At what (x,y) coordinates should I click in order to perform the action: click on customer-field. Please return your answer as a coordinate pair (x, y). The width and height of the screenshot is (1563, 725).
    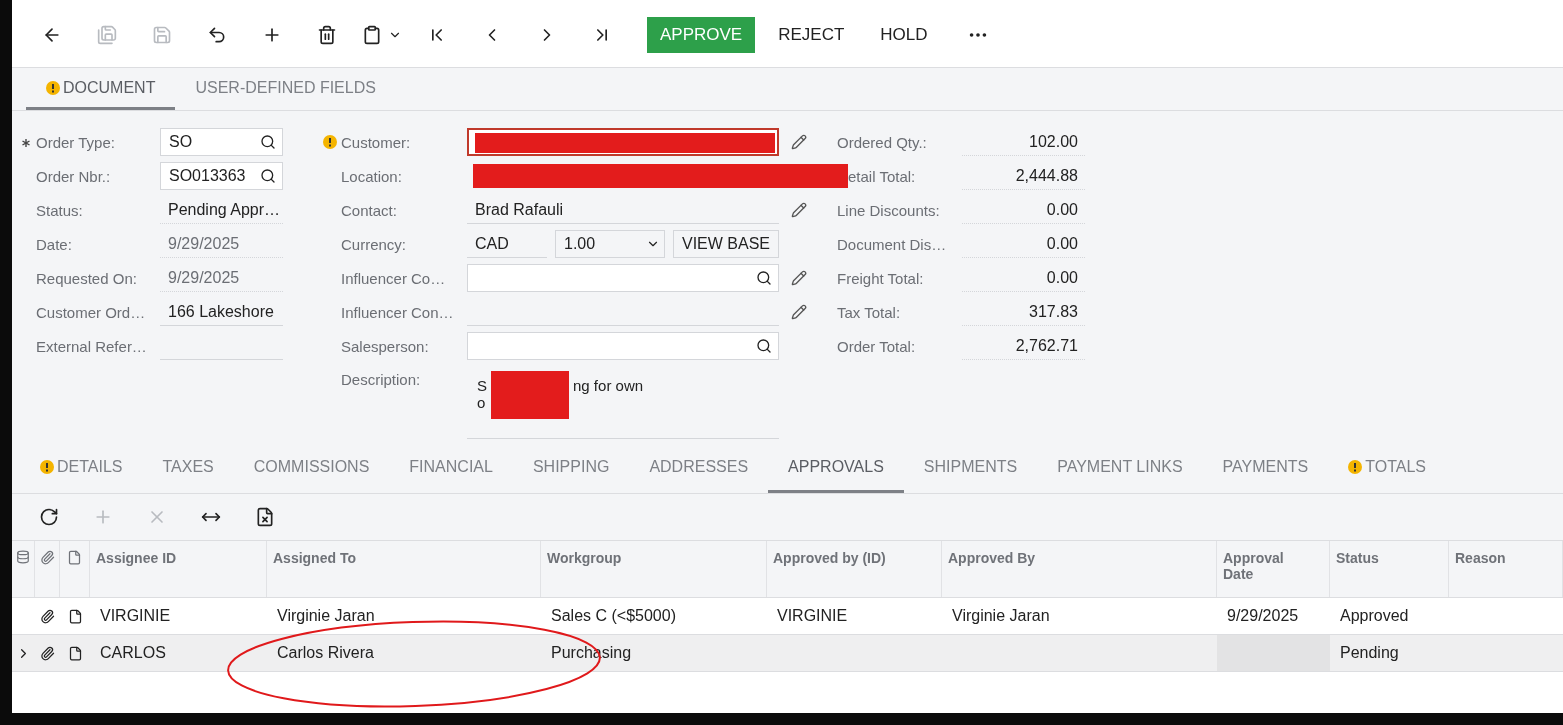
    Looking at the image, I should click on (623, 142).